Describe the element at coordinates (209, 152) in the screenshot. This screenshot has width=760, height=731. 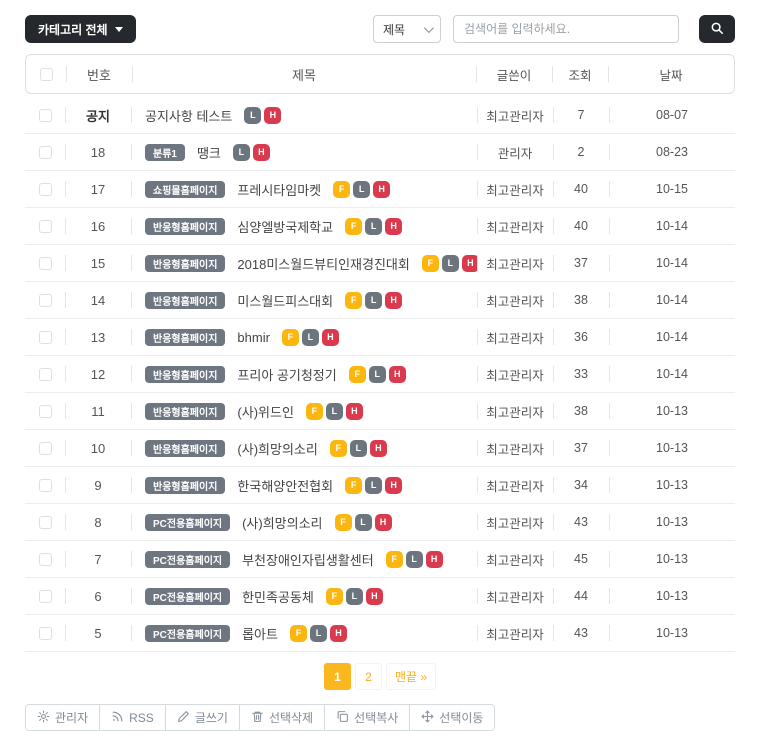
I see `row-title: 땡크` at that location.